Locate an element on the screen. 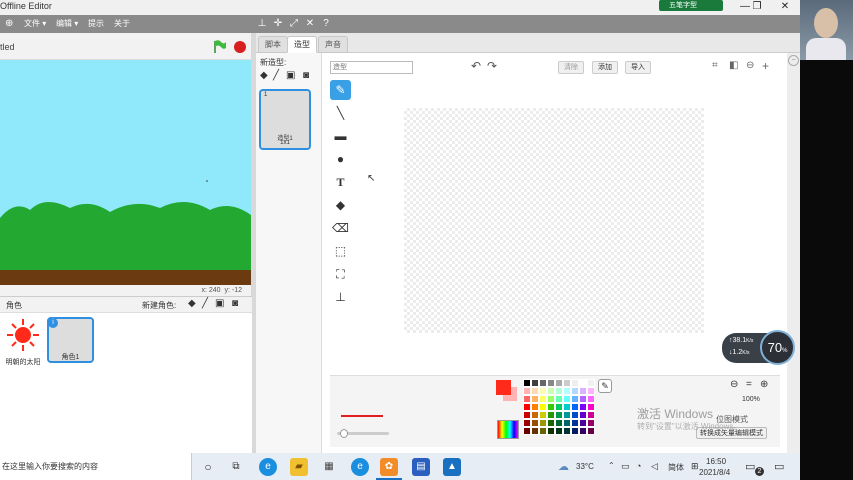  help-icon: ? is located at coordinates (326, 24).